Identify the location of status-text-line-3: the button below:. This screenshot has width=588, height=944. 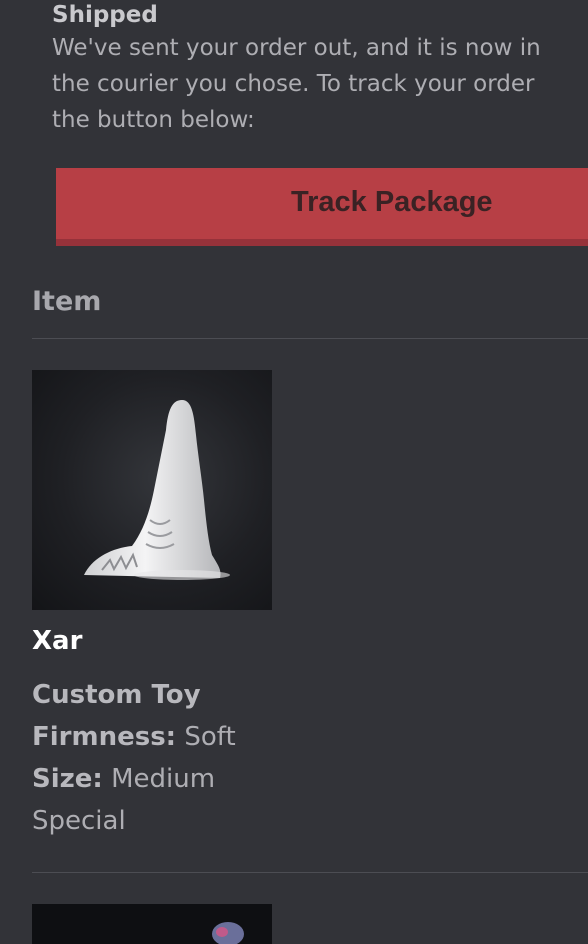
(153, 120).